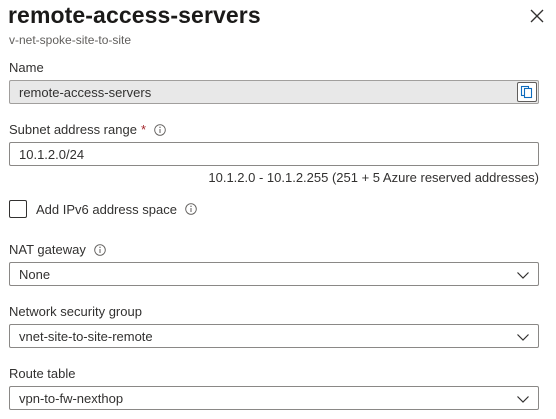  I want to click on route-table-label-text: Route table, so click(42, 373).